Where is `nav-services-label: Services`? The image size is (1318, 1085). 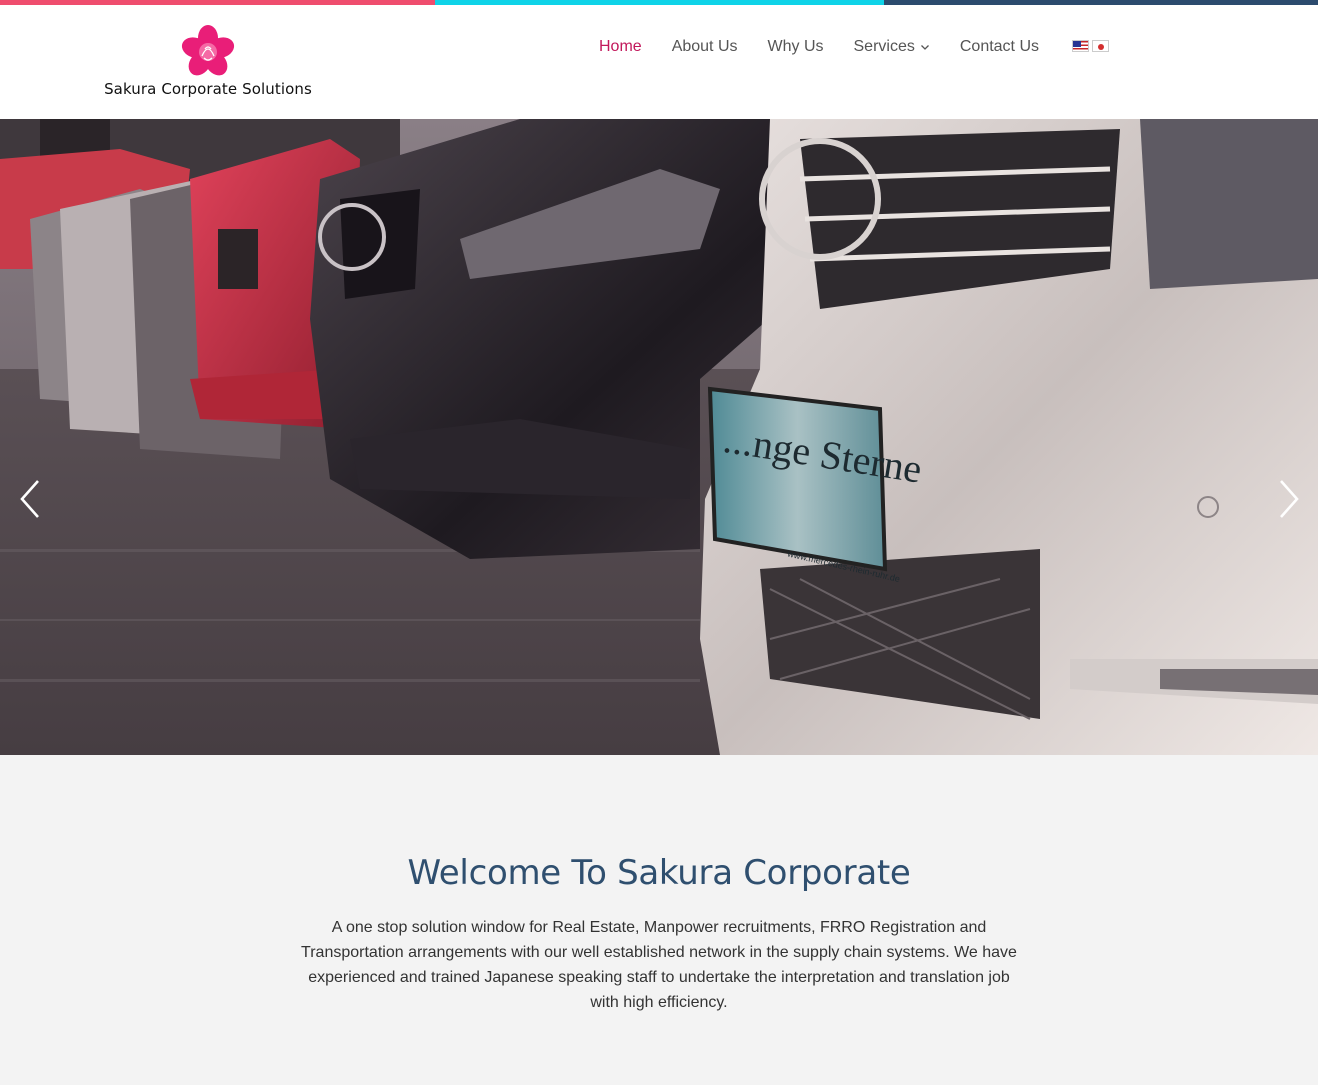
nav-services-label: Services is located at coordinates (884, 46).